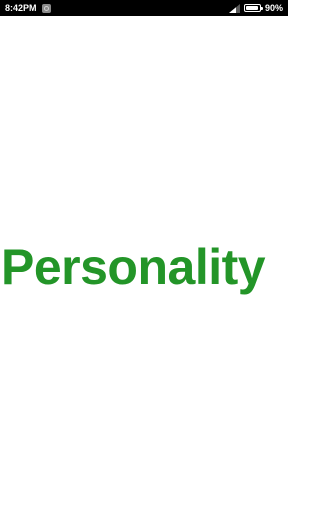  I want to click on battery-level-fill, so click(251, 8).